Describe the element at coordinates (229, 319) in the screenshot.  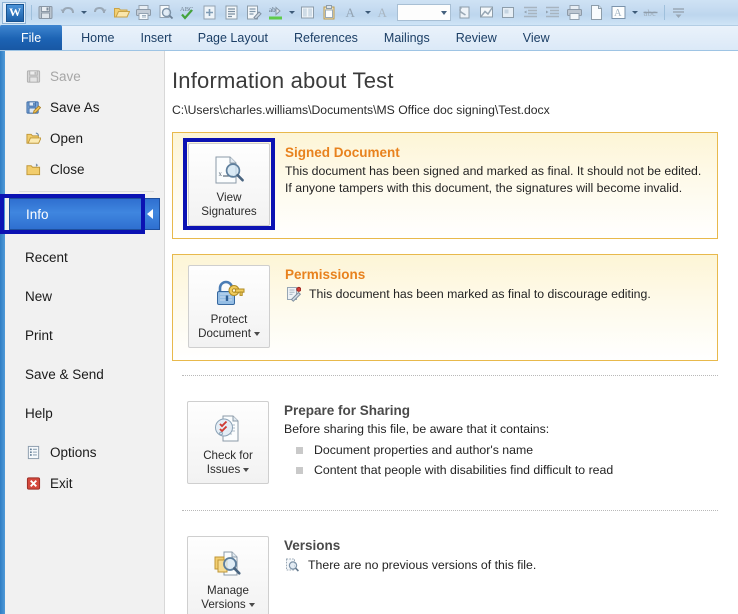
I see `protect-document-label-line1: Protect` at that location.